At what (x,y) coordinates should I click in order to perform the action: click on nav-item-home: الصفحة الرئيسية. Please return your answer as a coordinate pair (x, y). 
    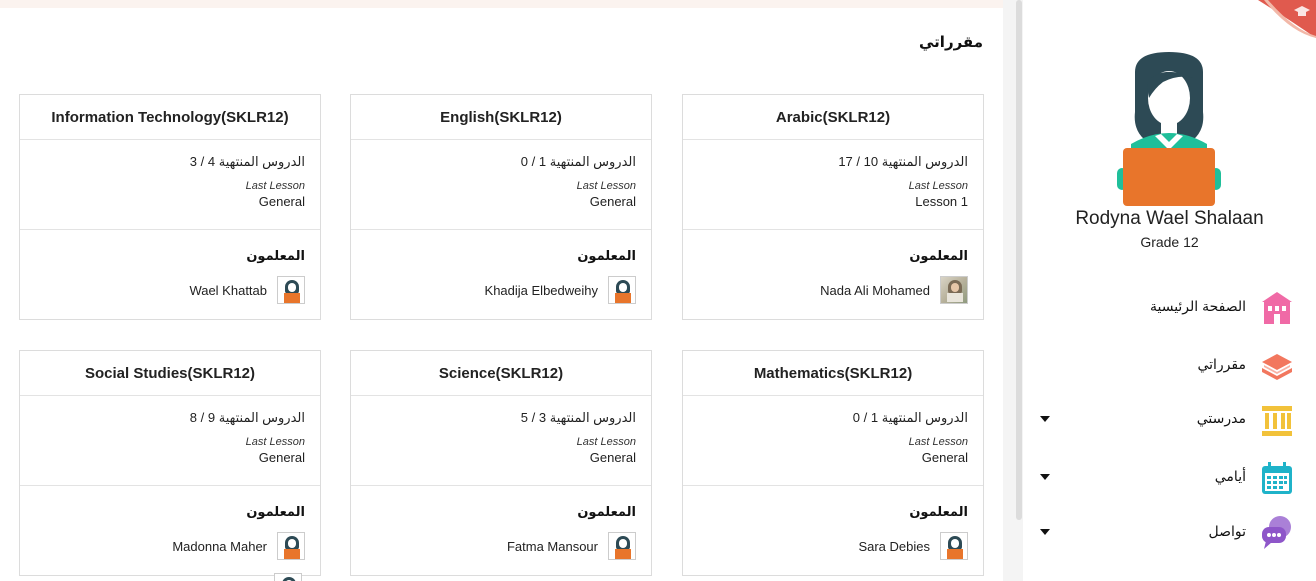
    Looking at the image, I should click on (1169, 308).